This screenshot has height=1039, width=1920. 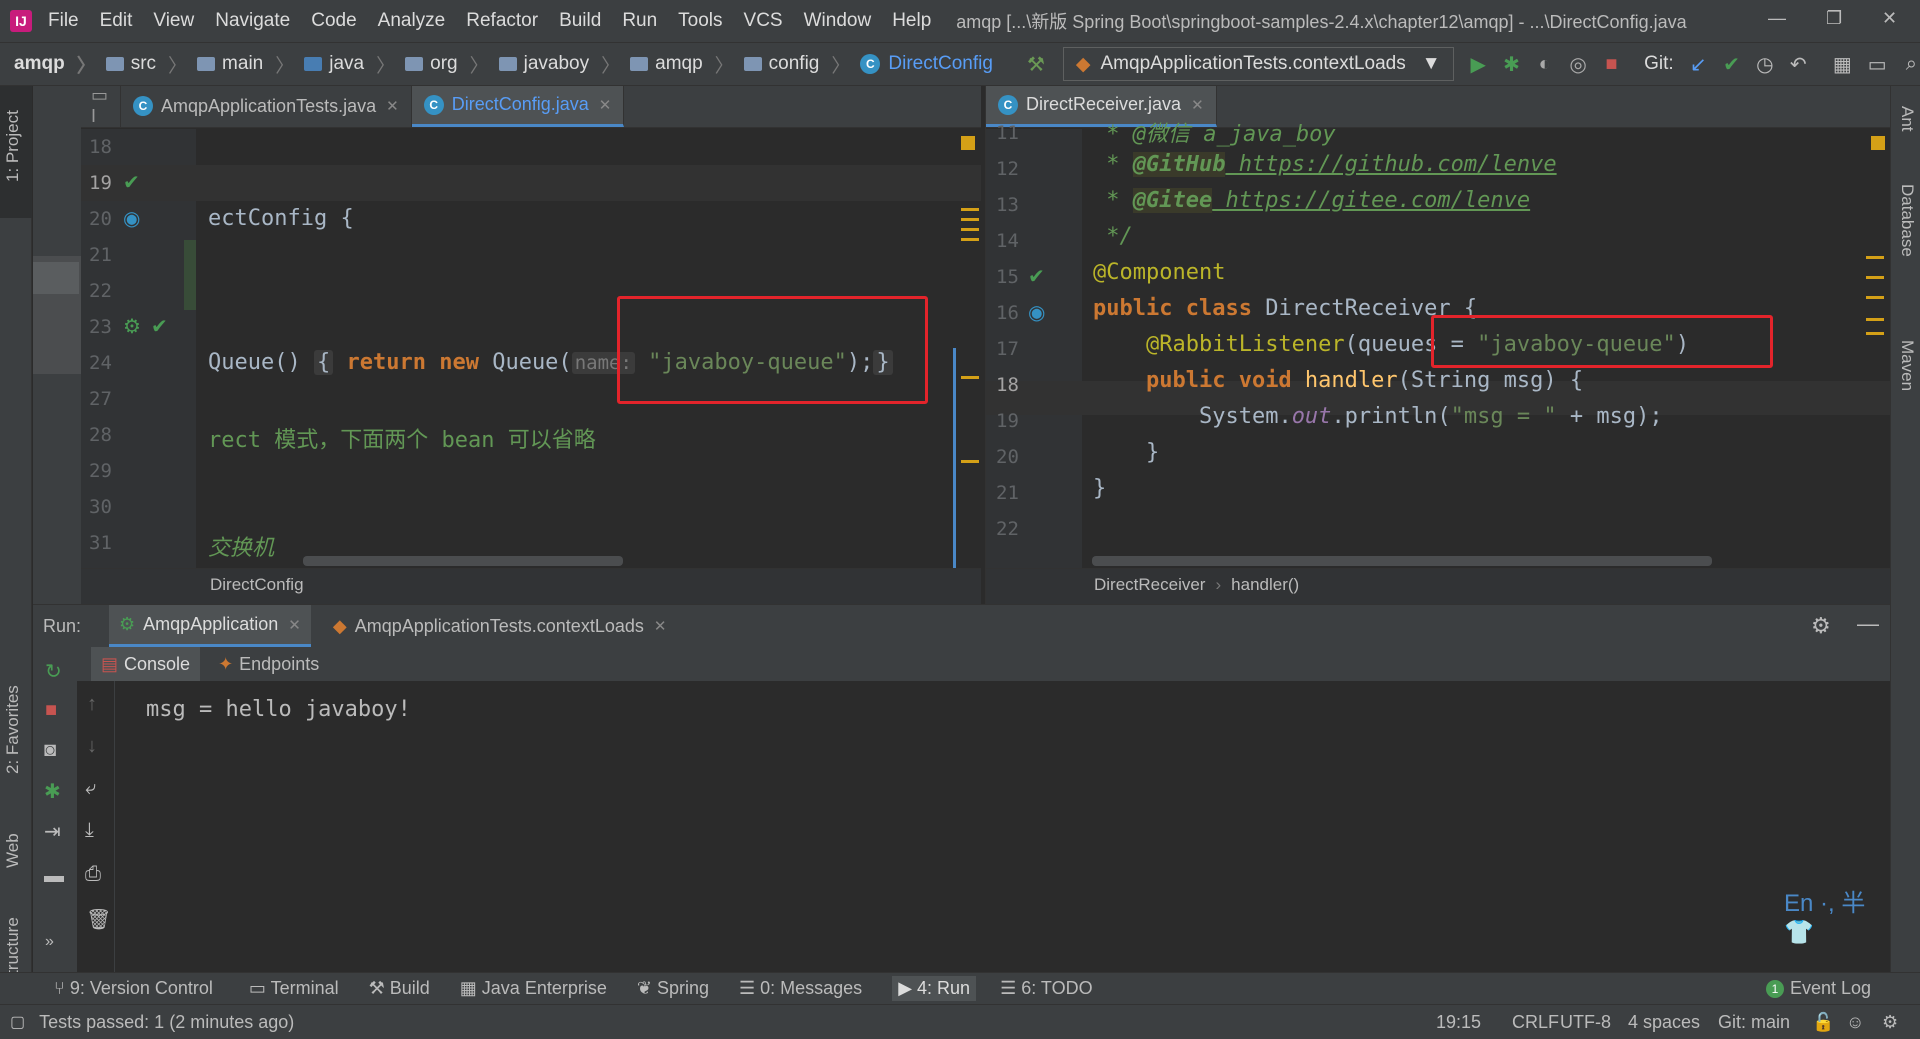 I want to click on menu-vcs: VCS, so click(x=763, y=21).